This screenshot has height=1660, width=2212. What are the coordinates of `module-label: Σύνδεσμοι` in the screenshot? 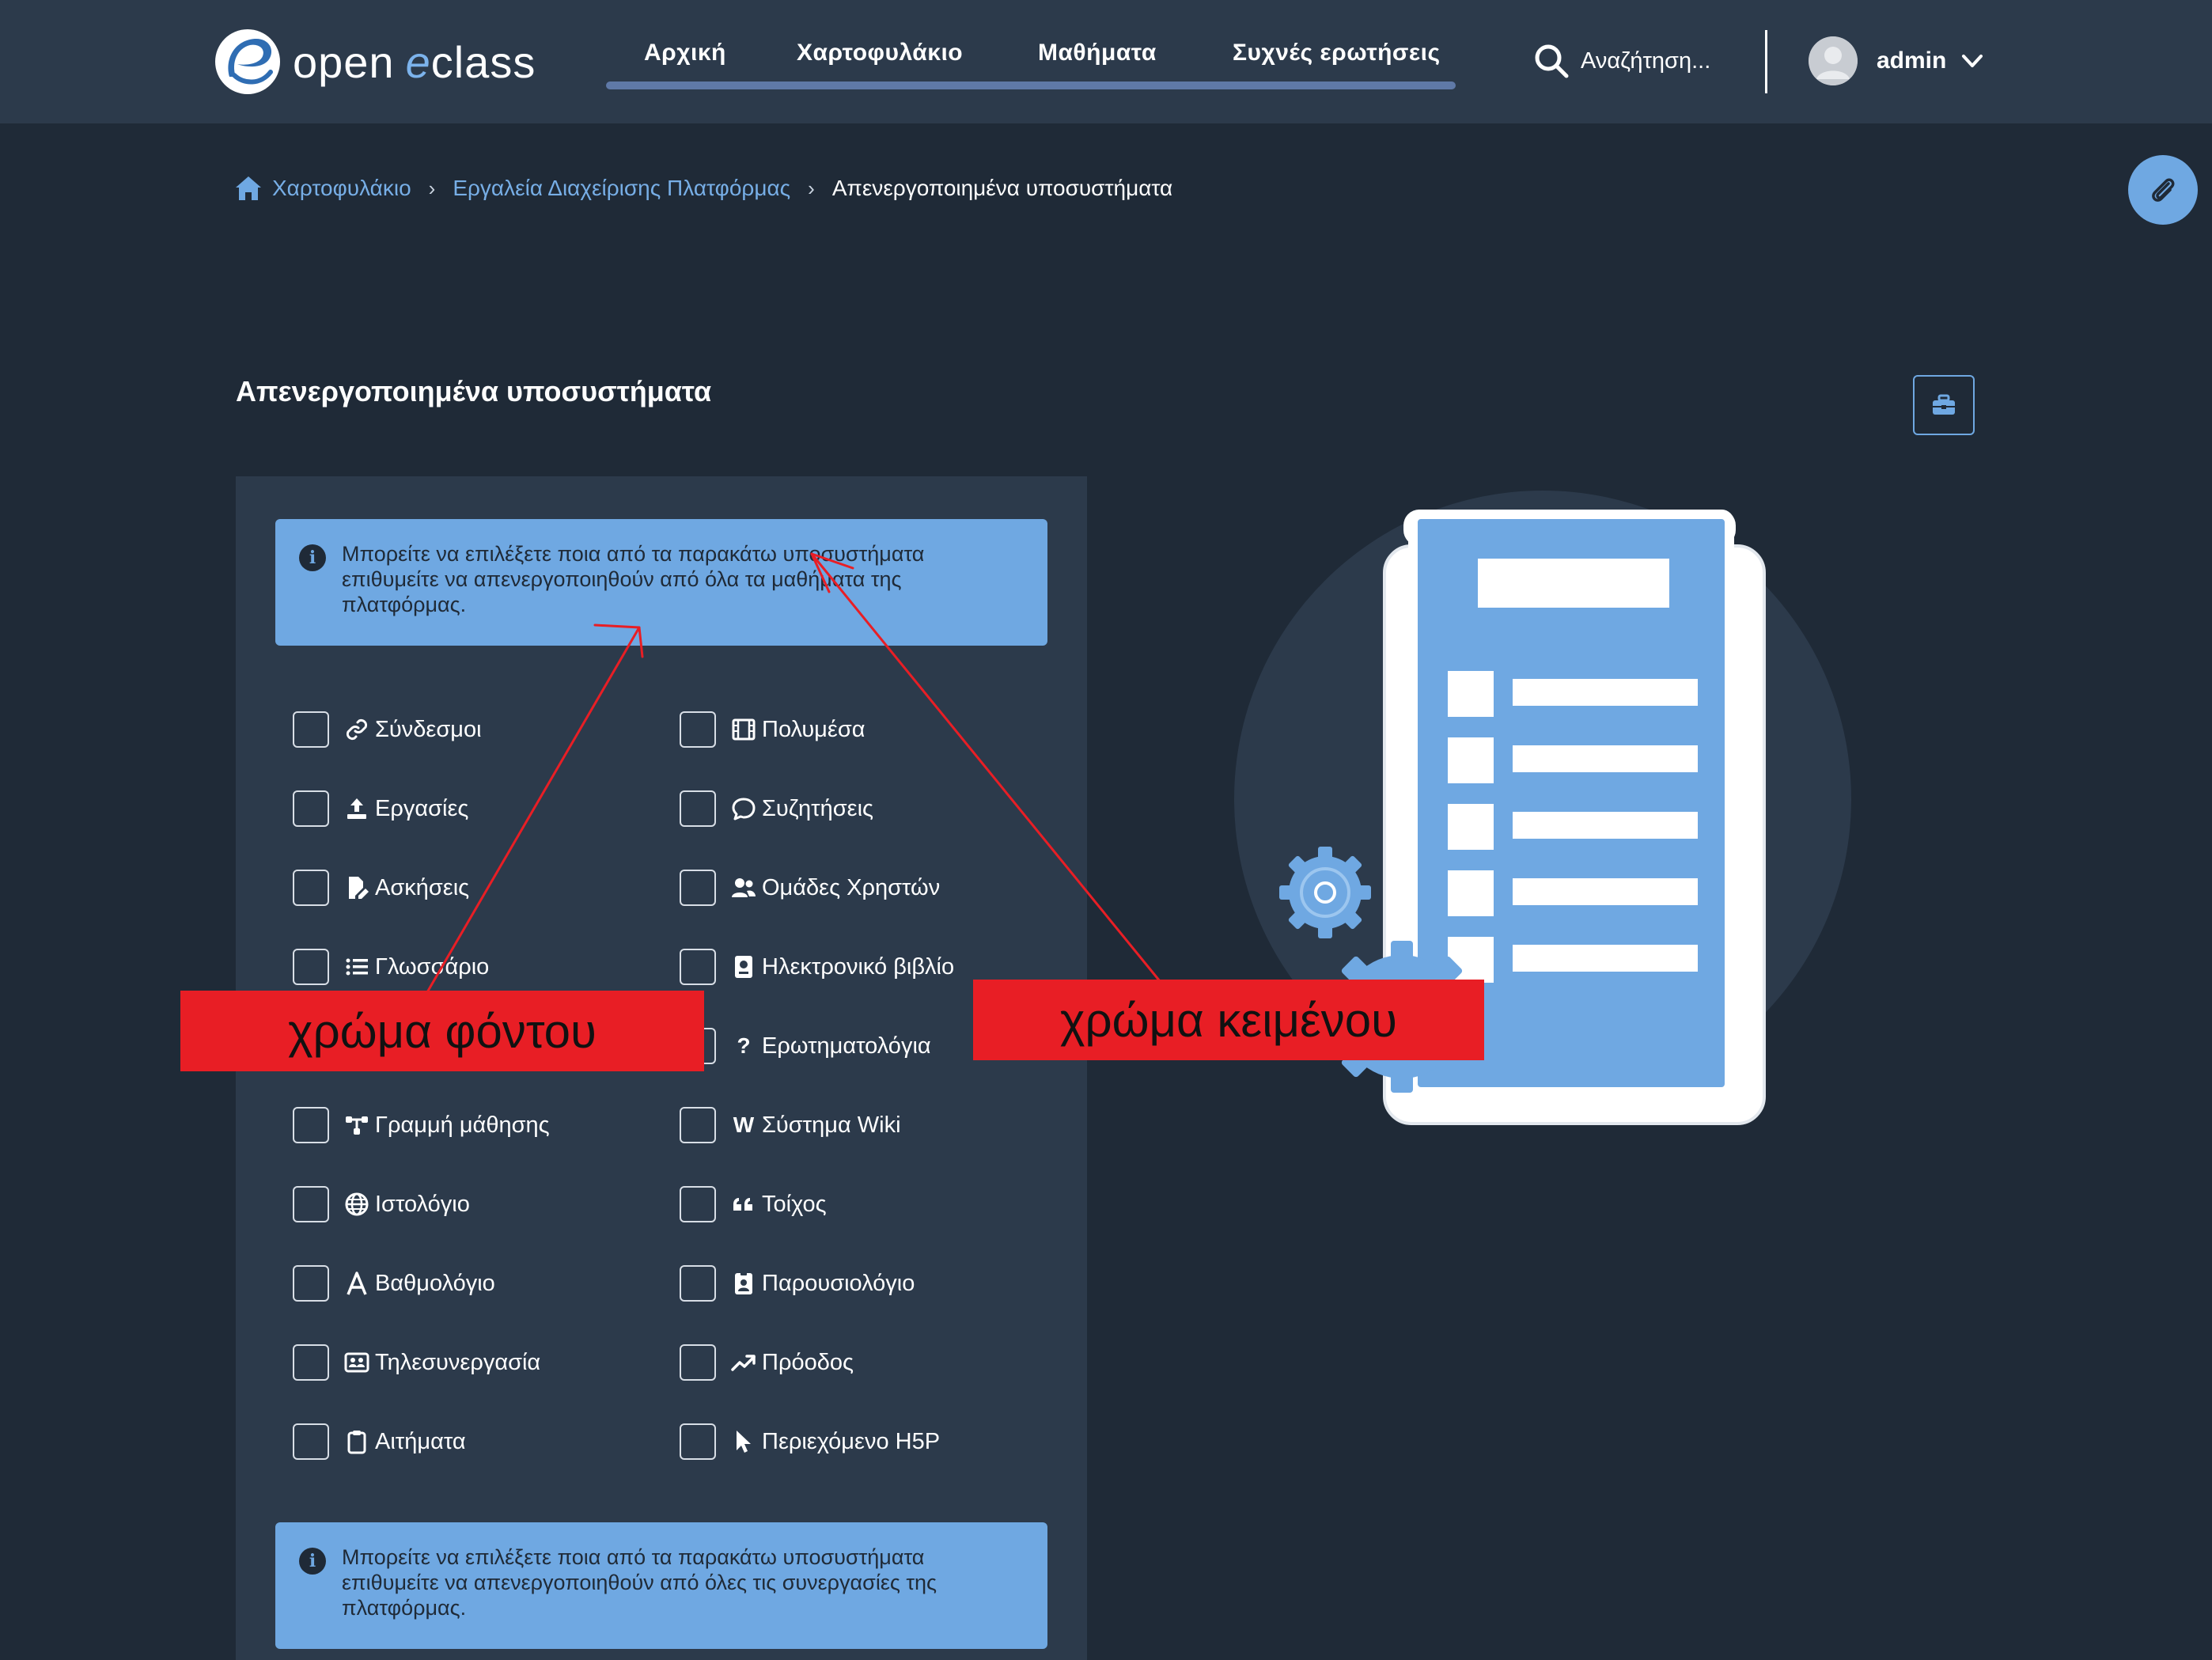 It's located at (428, 729).